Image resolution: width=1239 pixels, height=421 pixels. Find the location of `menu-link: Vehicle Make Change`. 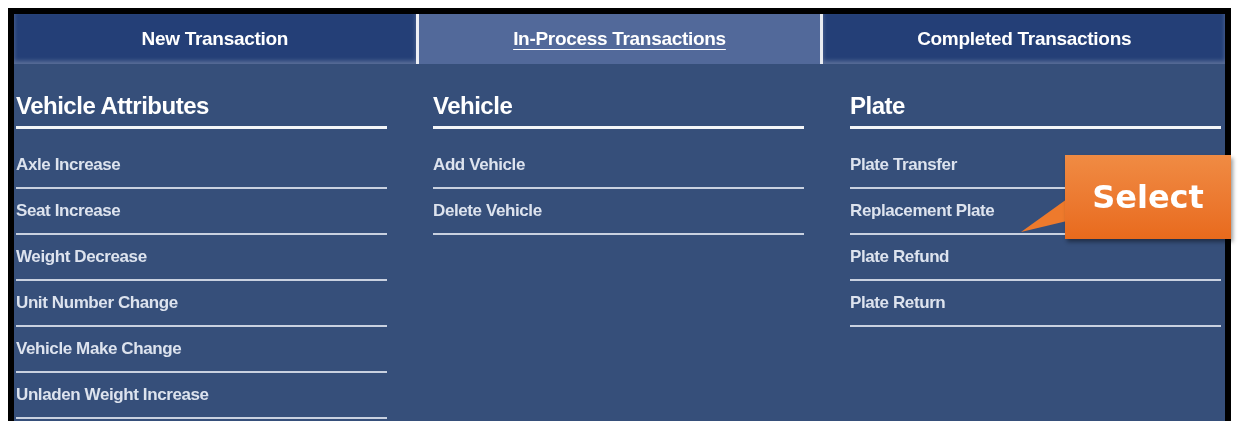

menu-link: Vehicle Make Change is located at coordinates (201, 350).